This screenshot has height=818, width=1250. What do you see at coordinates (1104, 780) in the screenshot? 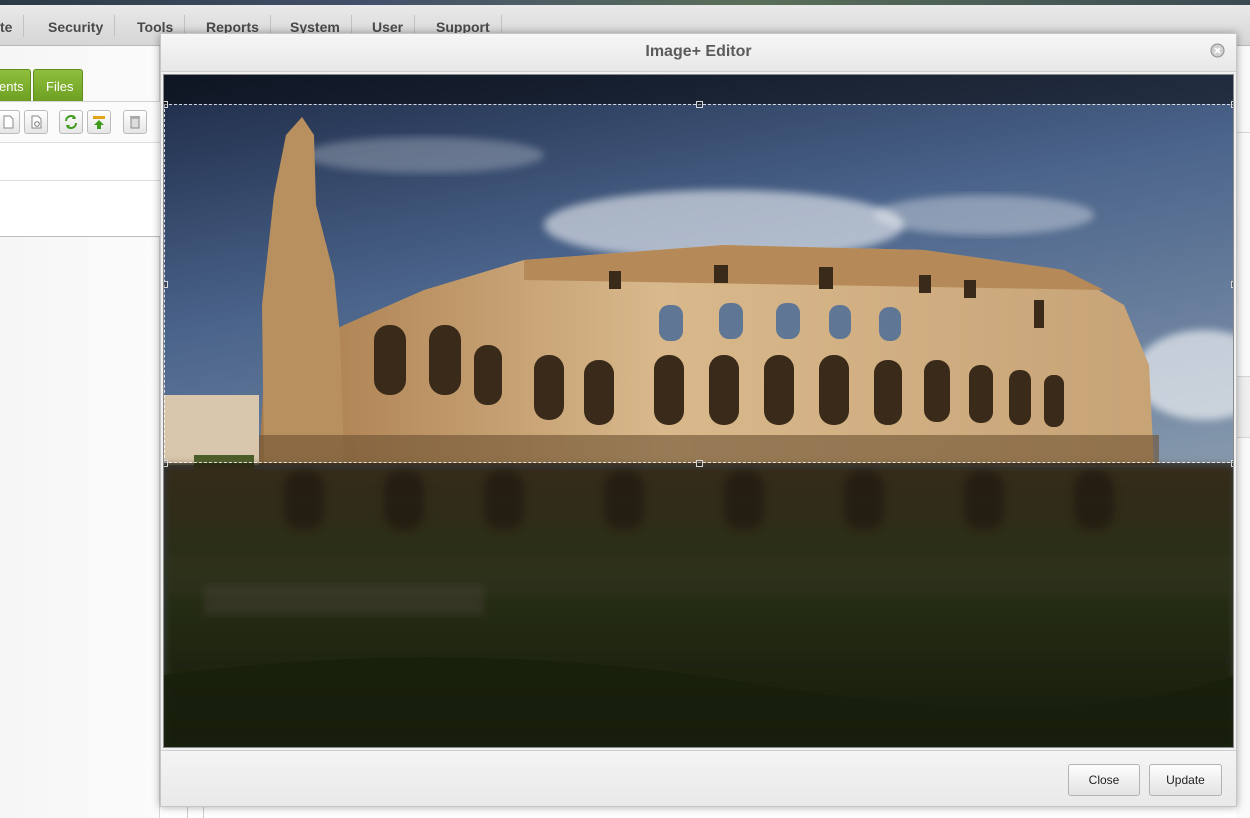
I see `close-button: Close` at bounding box center [1104, 780].